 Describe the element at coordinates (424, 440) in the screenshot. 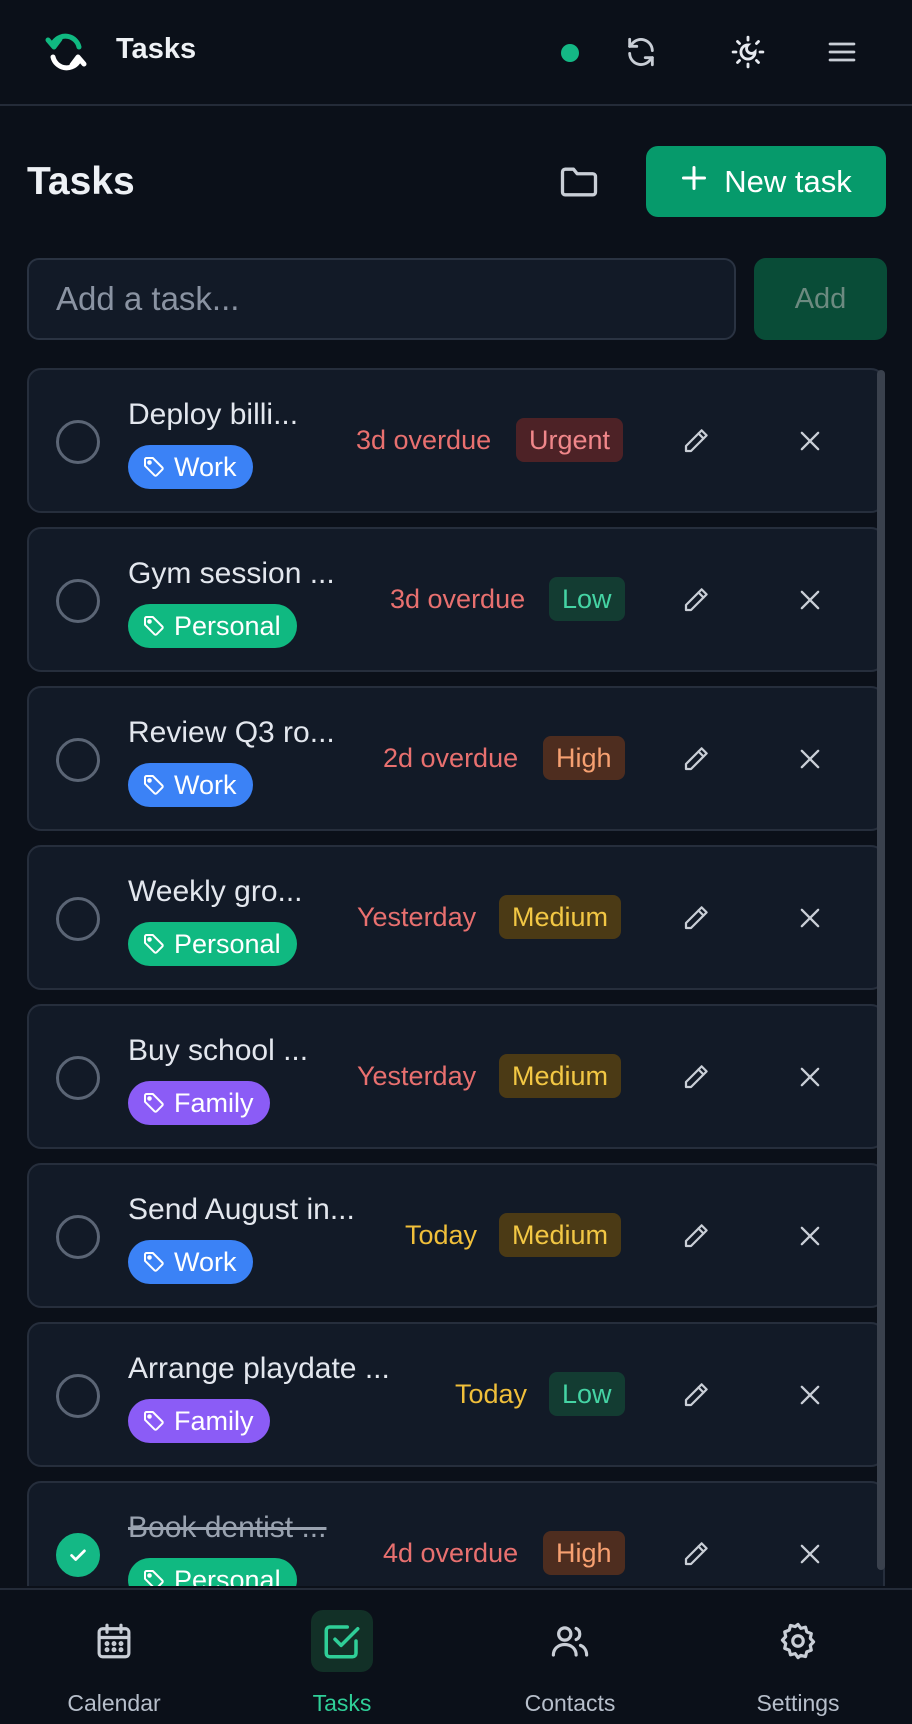

I see `due-label: 3d overdue` at that location.